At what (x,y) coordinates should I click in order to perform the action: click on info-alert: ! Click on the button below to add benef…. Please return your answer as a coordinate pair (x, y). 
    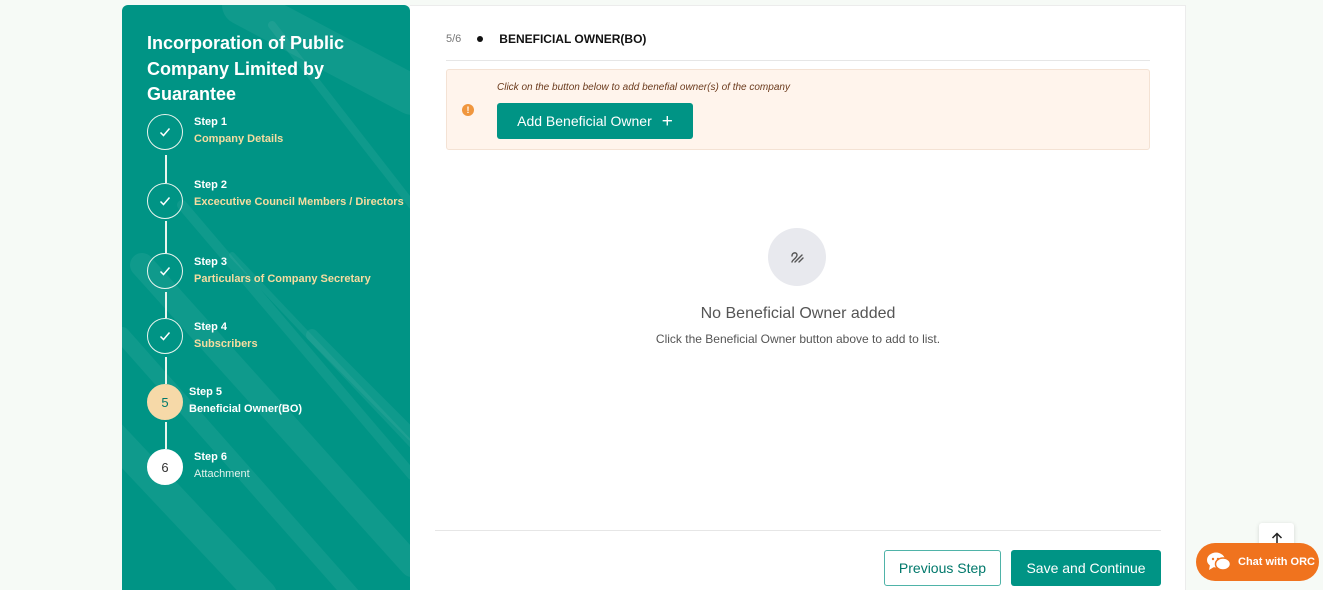
    Looking at the image, I should click on (798, 109).